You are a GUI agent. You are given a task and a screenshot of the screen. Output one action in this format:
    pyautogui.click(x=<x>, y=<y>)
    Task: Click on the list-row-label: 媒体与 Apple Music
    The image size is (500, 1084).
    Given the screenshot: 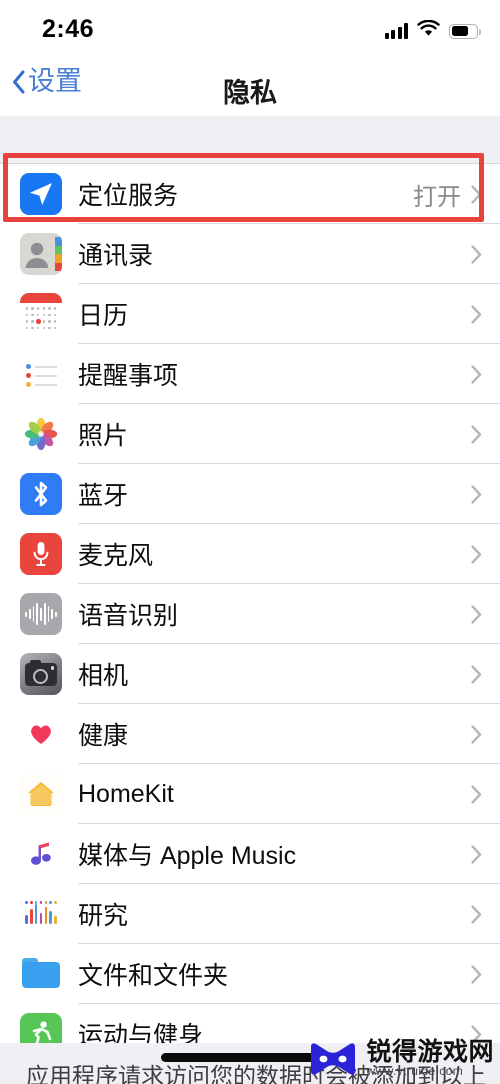 What is the action you would take?
    pyautogui.click(x=187, y=856)
    